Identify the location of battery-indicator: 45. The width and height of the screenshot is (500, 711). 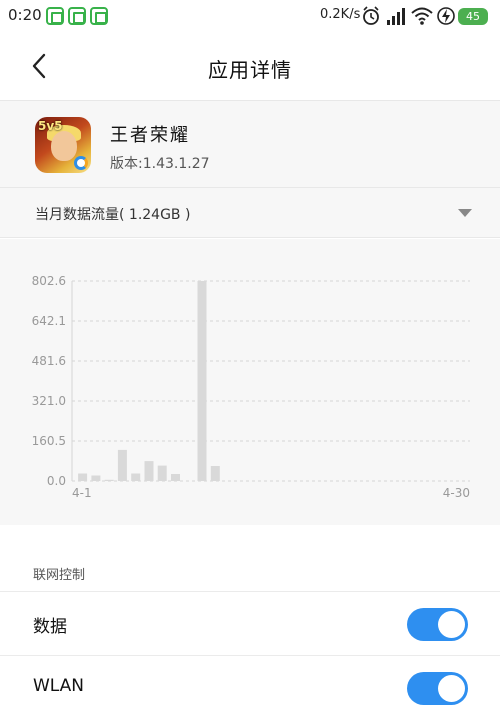
(473, 16).